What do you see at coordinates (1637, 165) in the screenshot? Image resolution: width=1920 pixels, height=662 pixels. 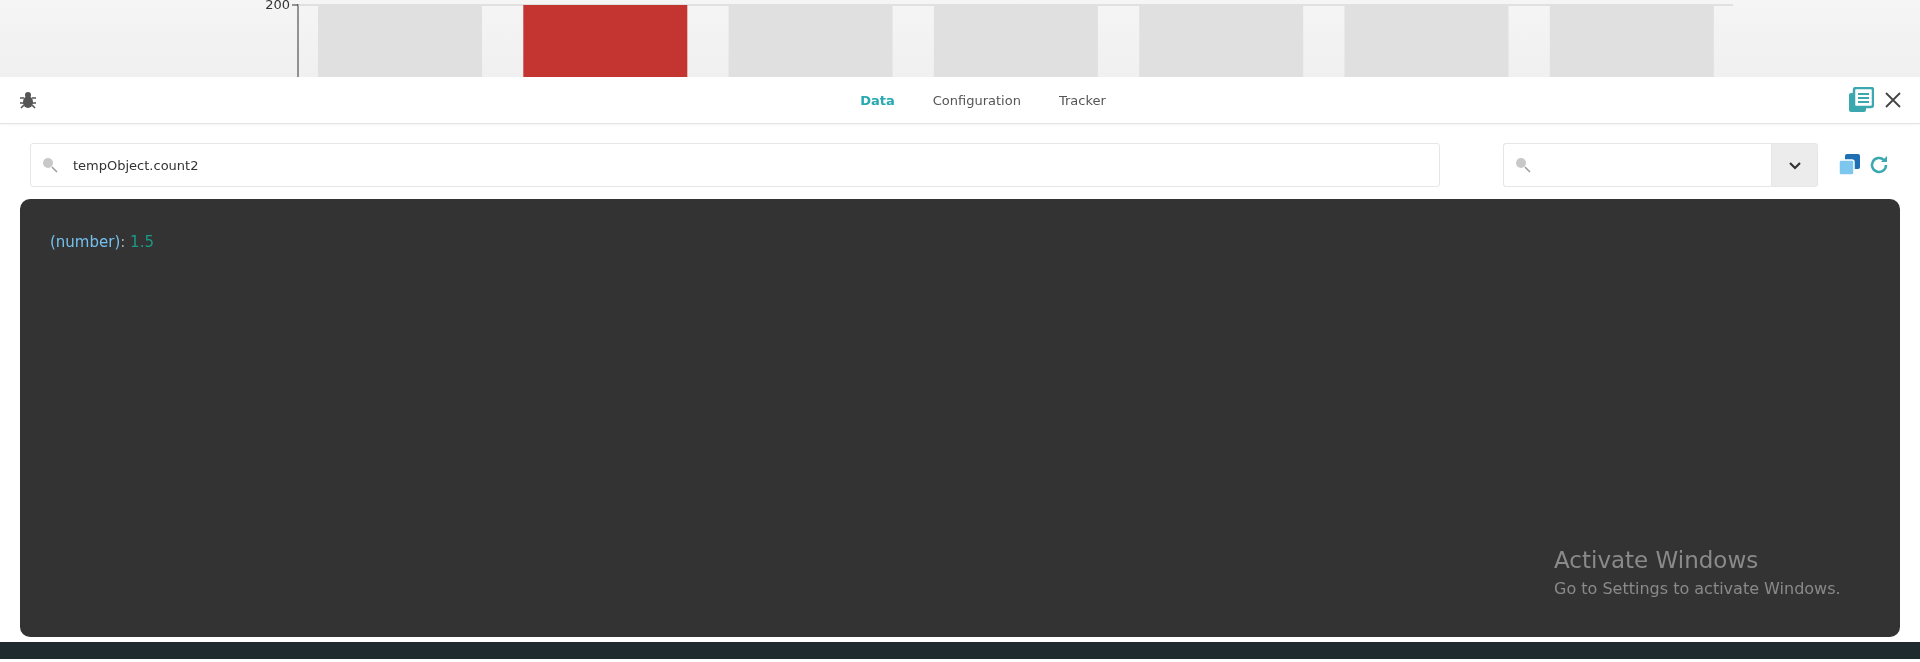 I see `filter-field` at bounding box center [1637, 165].